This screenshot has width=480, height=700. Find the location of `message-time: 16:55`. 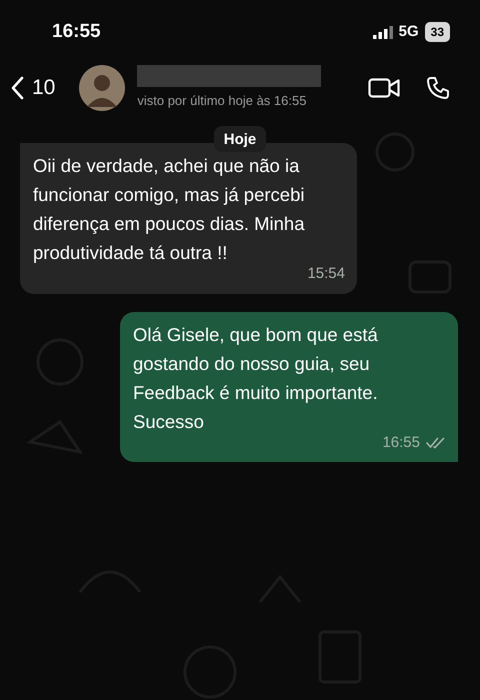

message-time: 16:55 is located at coordinates (401, 442).